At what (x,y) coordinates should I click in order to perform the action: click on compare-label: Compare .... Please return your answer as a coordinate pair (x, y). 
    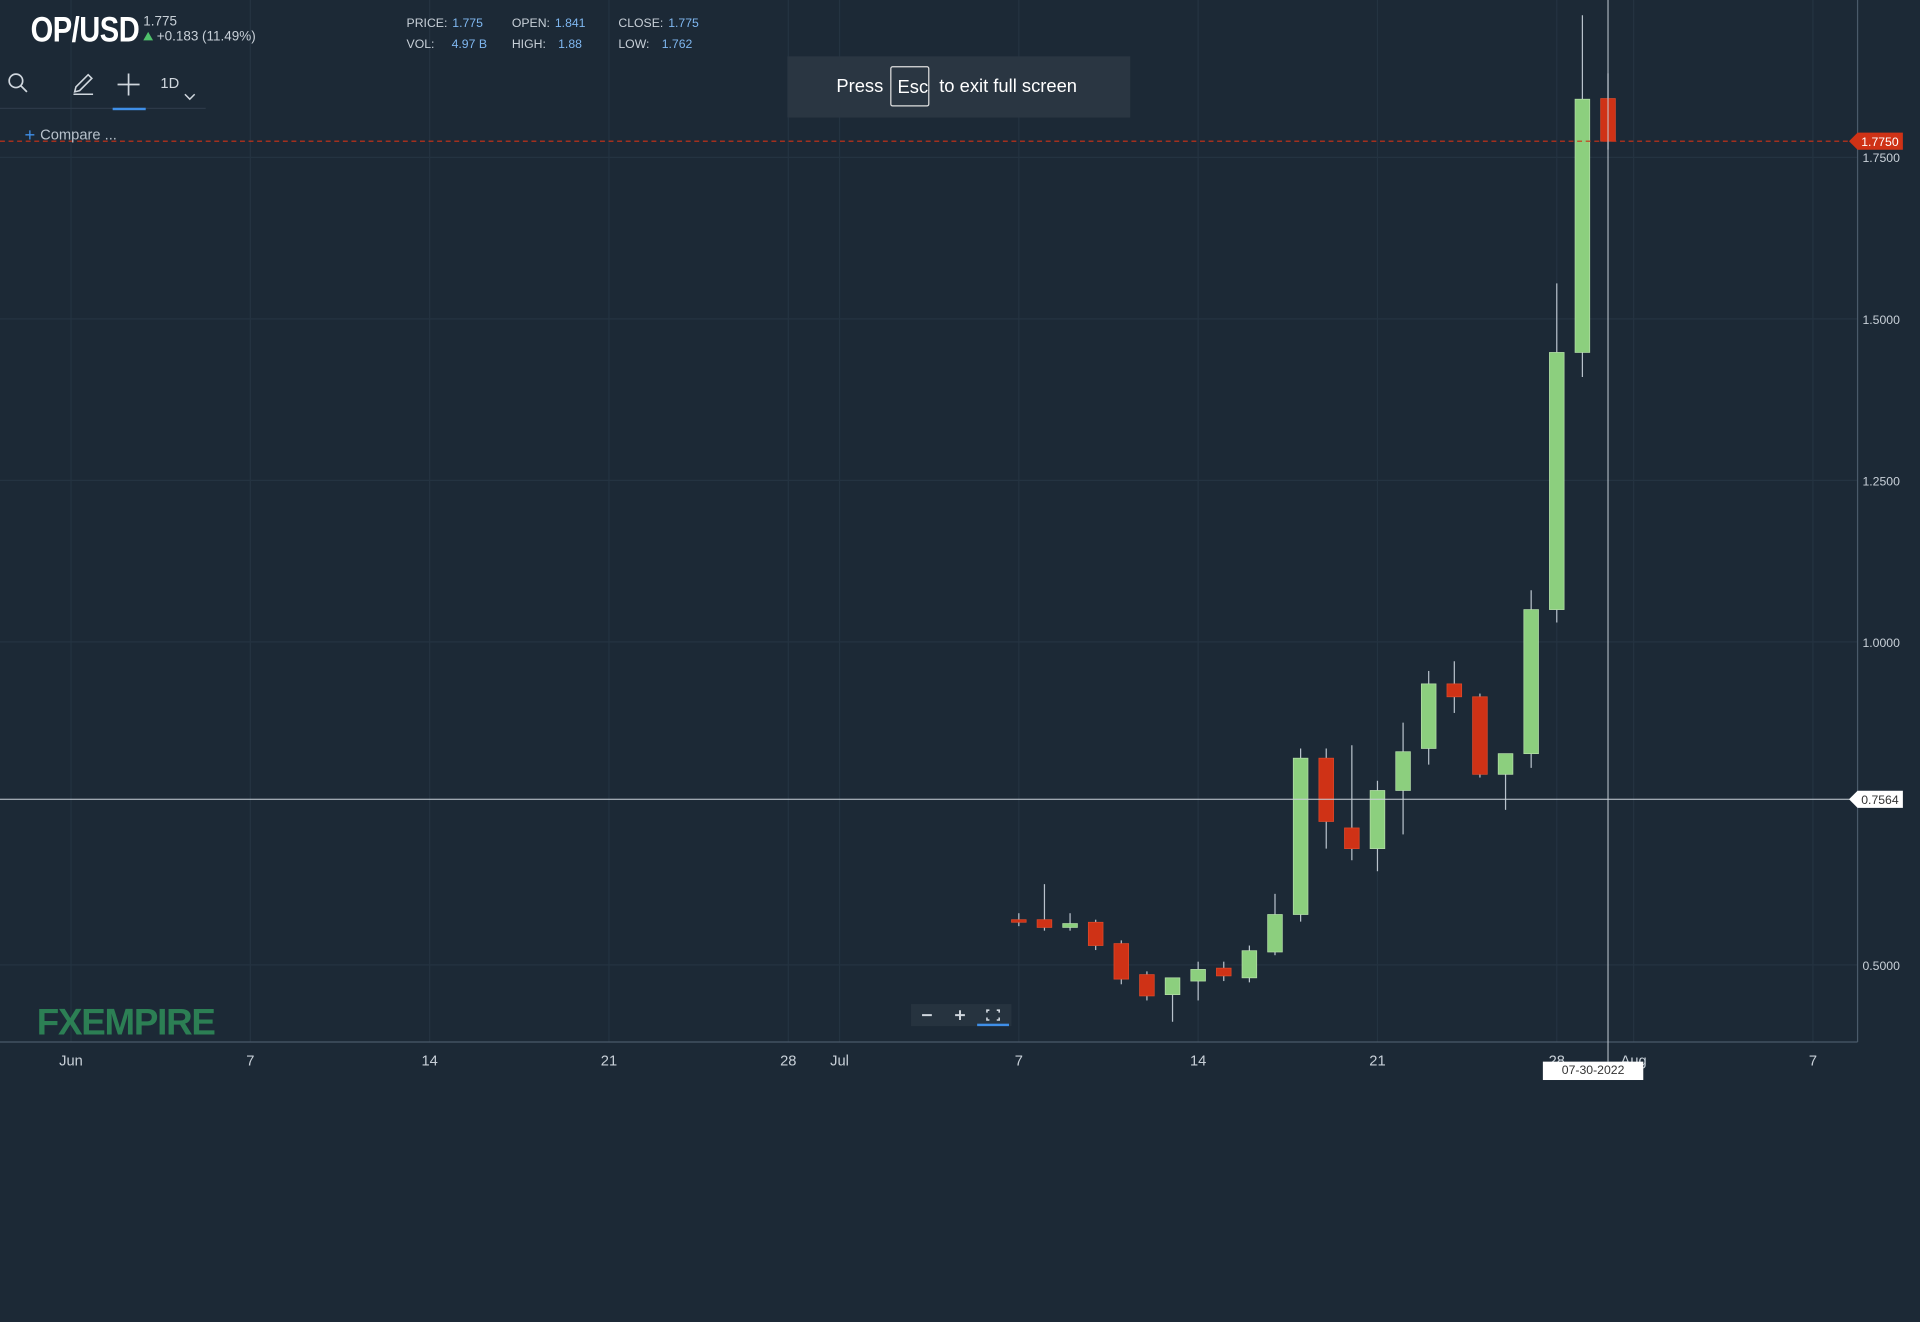
    Looking at the image, I should click on (78, 135).